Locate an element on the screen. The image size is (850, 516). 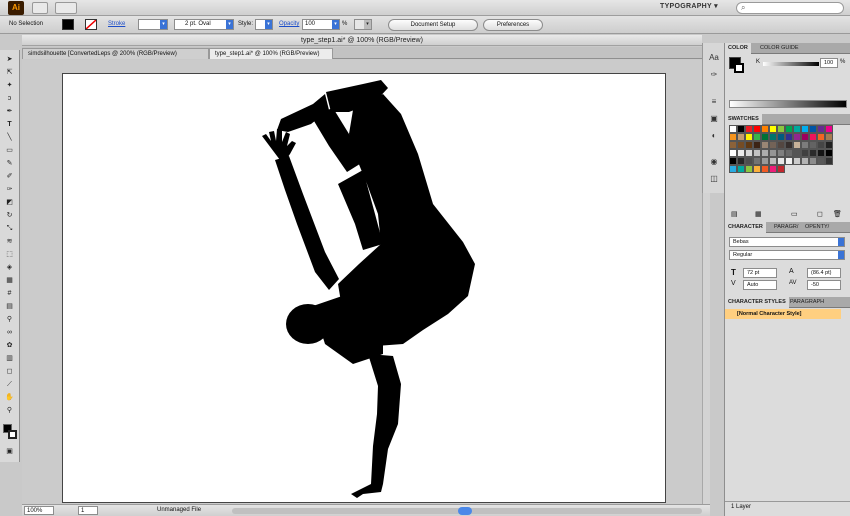
k-channel-field: 100 is located at coordinates (829, 63).